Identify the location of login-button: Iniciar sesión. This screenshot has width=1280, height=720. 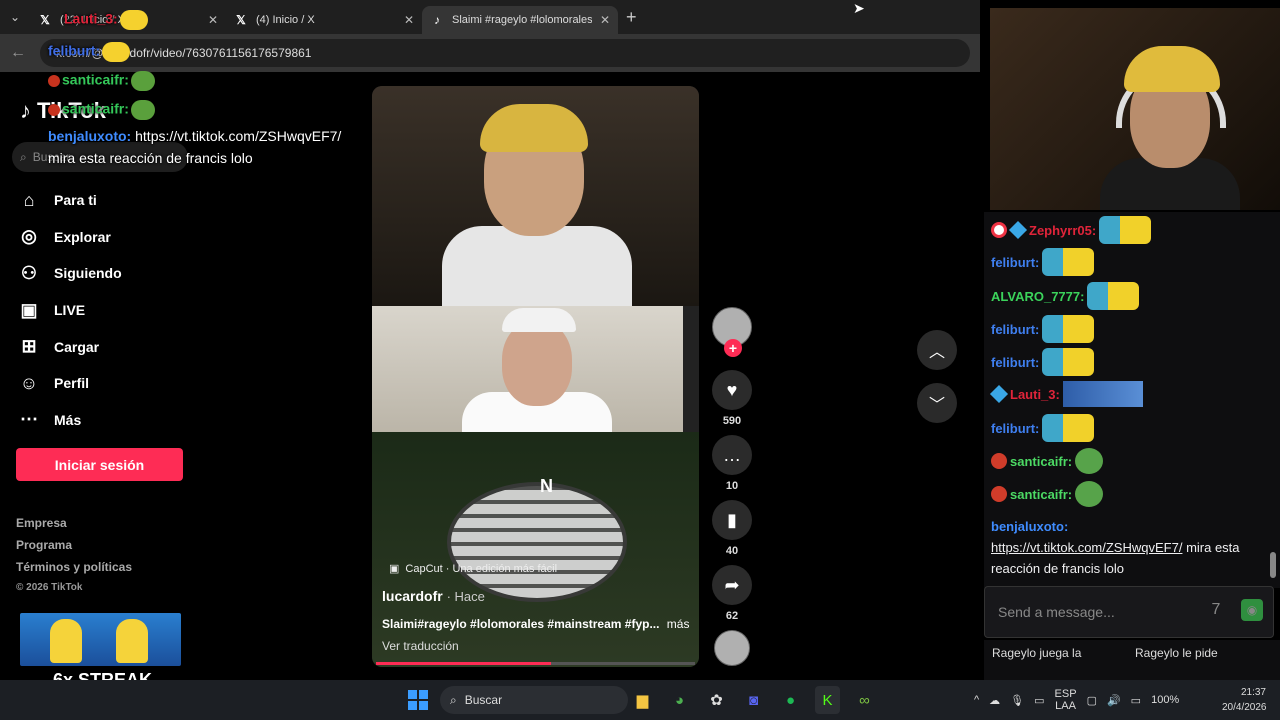
(99, 464).